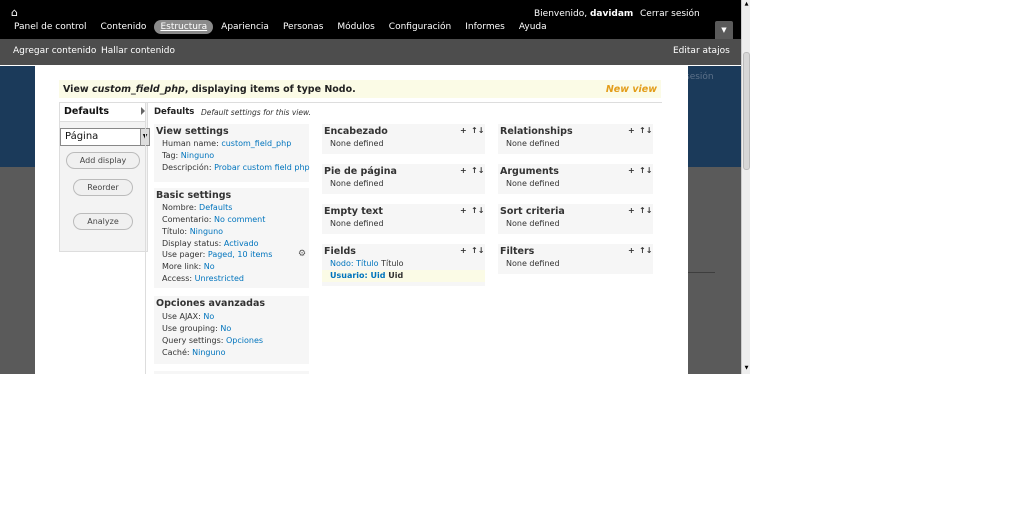 This screenshot has height=510, width=1022. Describe the element at coordinates (225, 328) in the screenshot. I see `use-grouping-link: No` at that location.